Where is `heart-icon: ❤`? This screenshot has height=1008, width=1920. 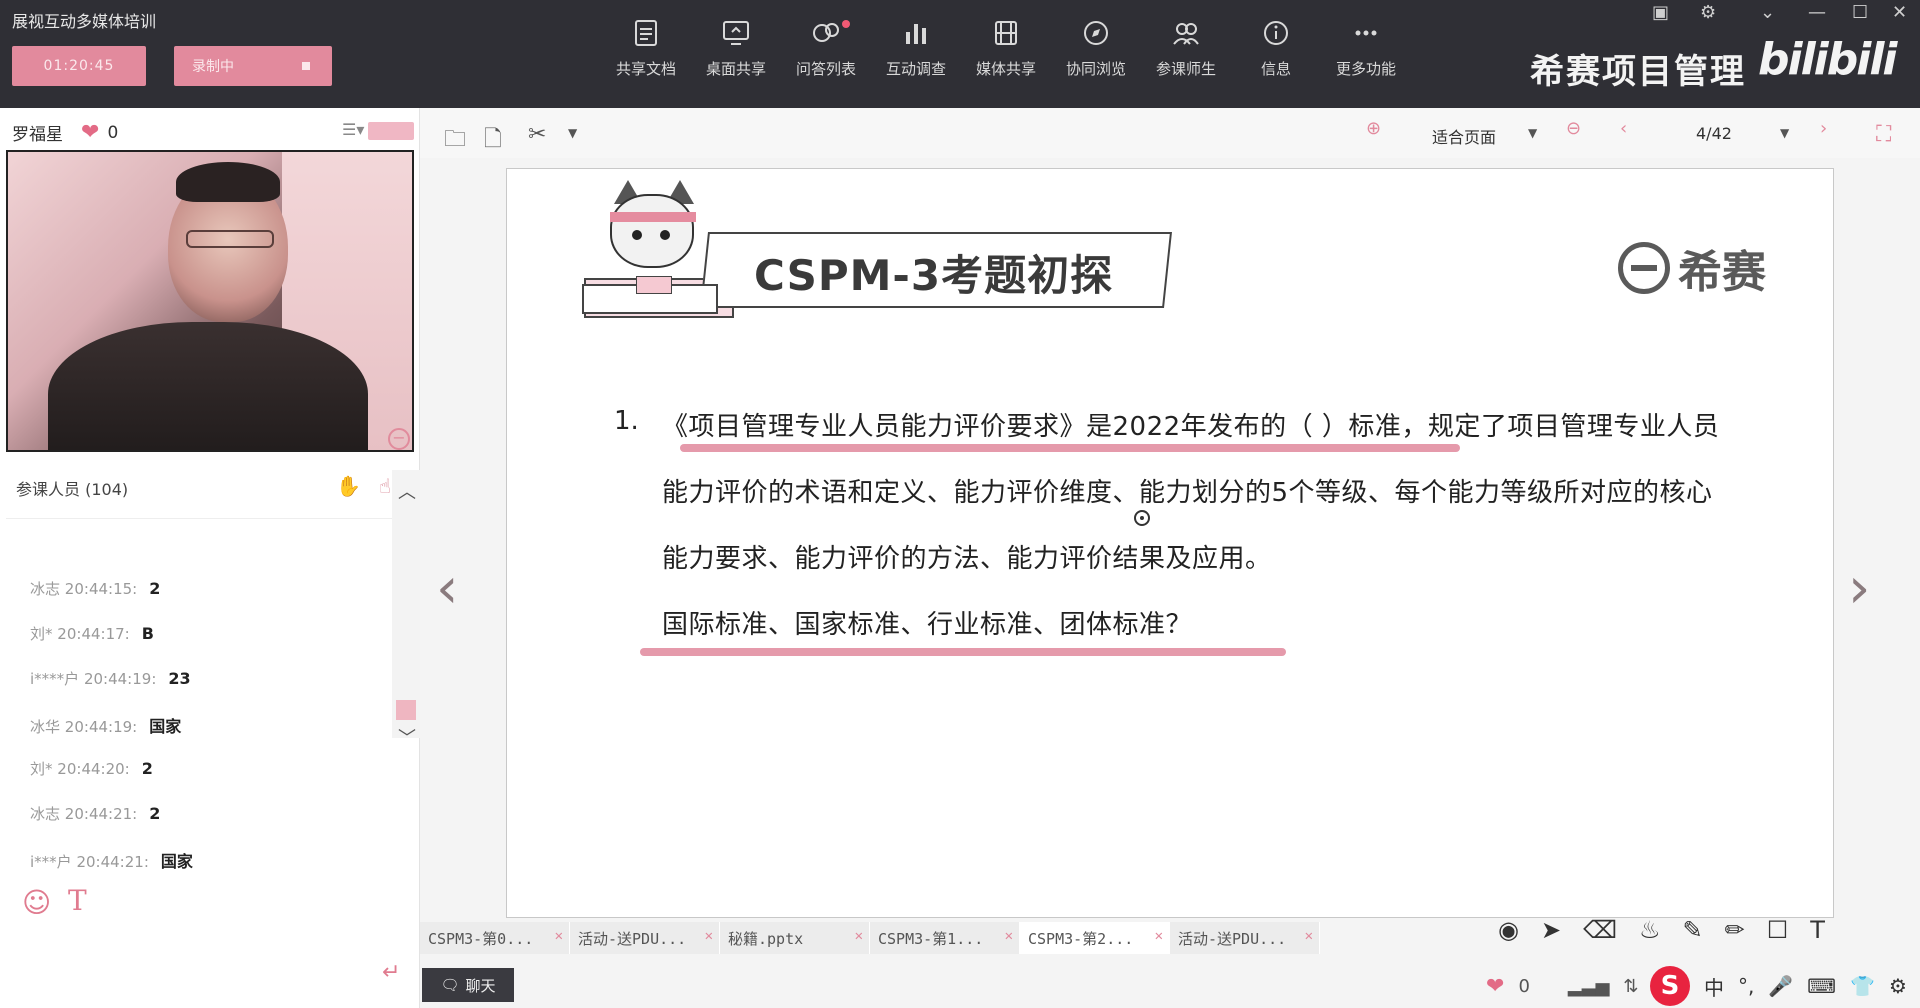 heart-icon: ❤ is located at coordinates (1495, 986).